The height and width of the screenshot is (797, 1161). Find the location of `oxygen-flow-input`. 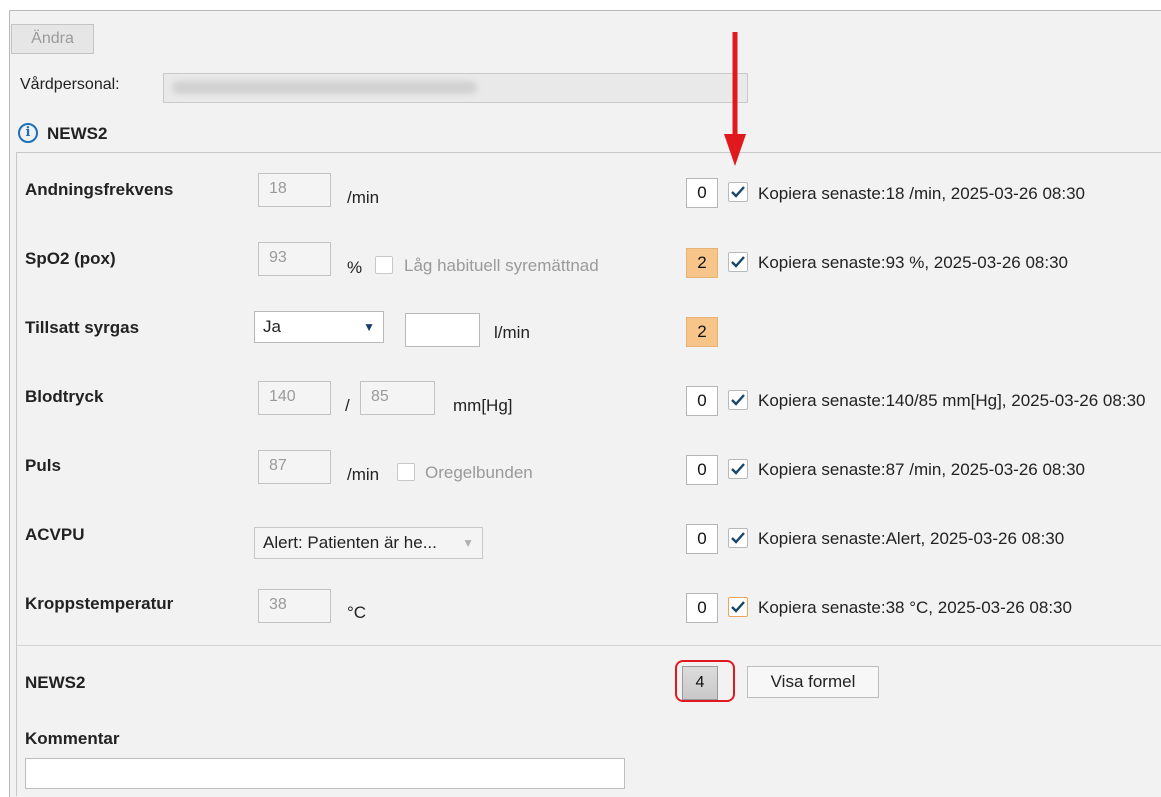

oxygen-flow-input is located at coordinates (442, 330).